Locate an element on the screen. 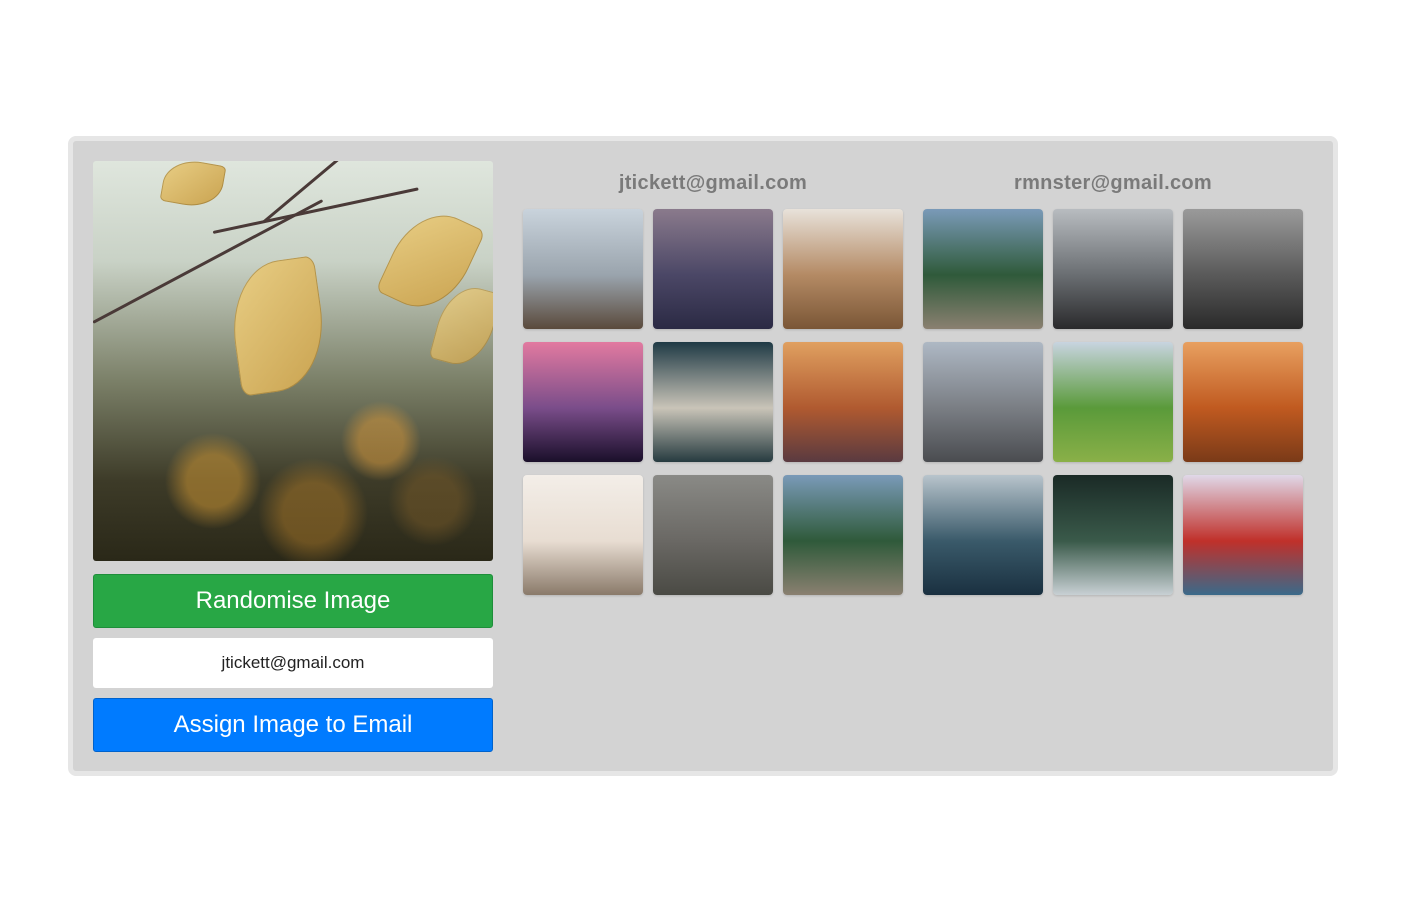 This screenshot has width=1417, height=917. email-group: jtickett@gmail.com is located at coordinates (713, 382).